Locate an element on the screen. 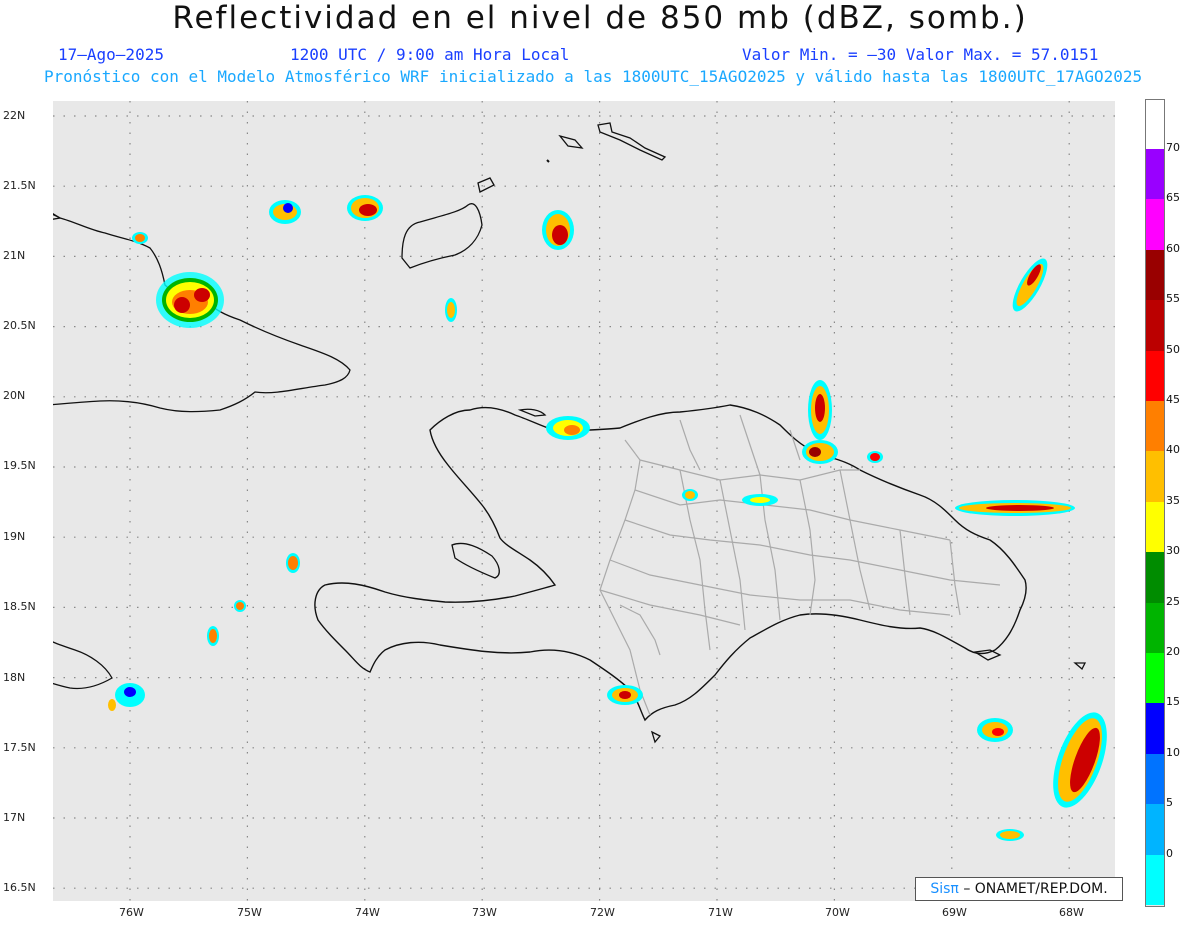 The image size is (1200, 927). colorbar-label: 65 is located at coordinates (1173, 198).